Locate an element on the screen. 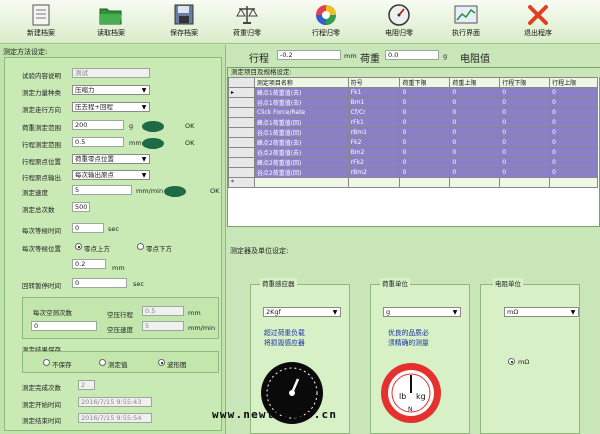  save-none-radio is located at coordinates (46, 362).